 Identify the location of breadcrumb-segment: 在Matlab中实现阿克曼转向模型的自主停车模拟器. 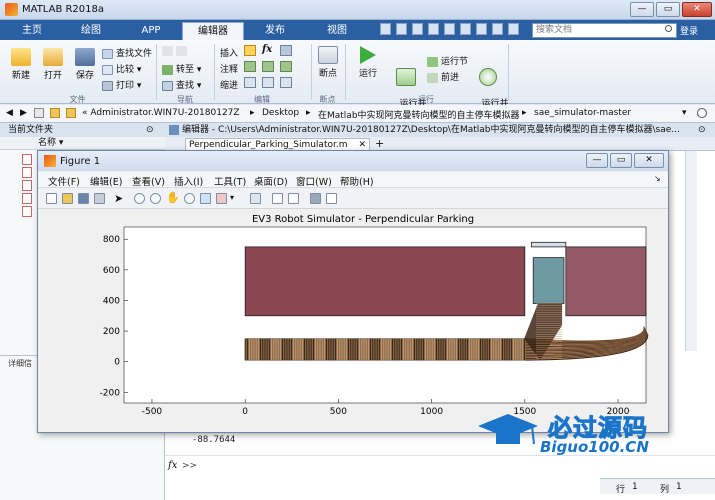
(419, 114).